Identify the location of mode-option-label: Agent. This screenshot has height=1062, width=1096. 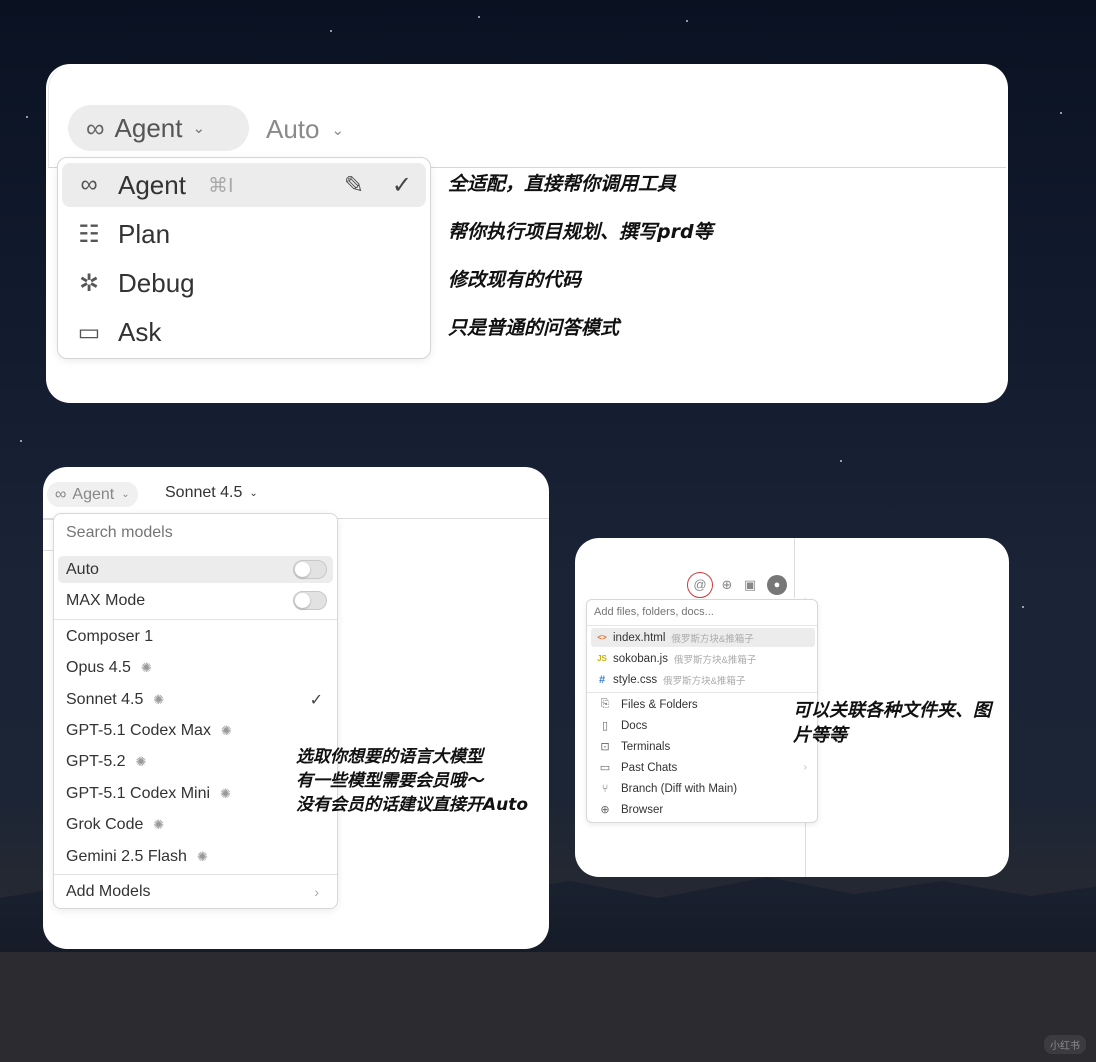
(152, 184).